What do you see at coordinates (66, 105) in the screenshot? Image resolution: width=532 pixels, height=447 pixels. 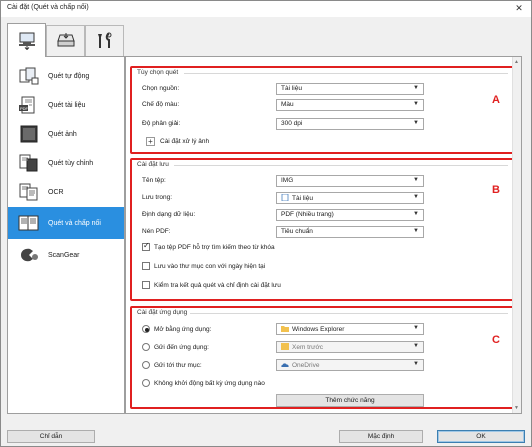 I see `sidebar-item-document-scan: PDF Quét tài liệu` at bounding box center [66, 105].